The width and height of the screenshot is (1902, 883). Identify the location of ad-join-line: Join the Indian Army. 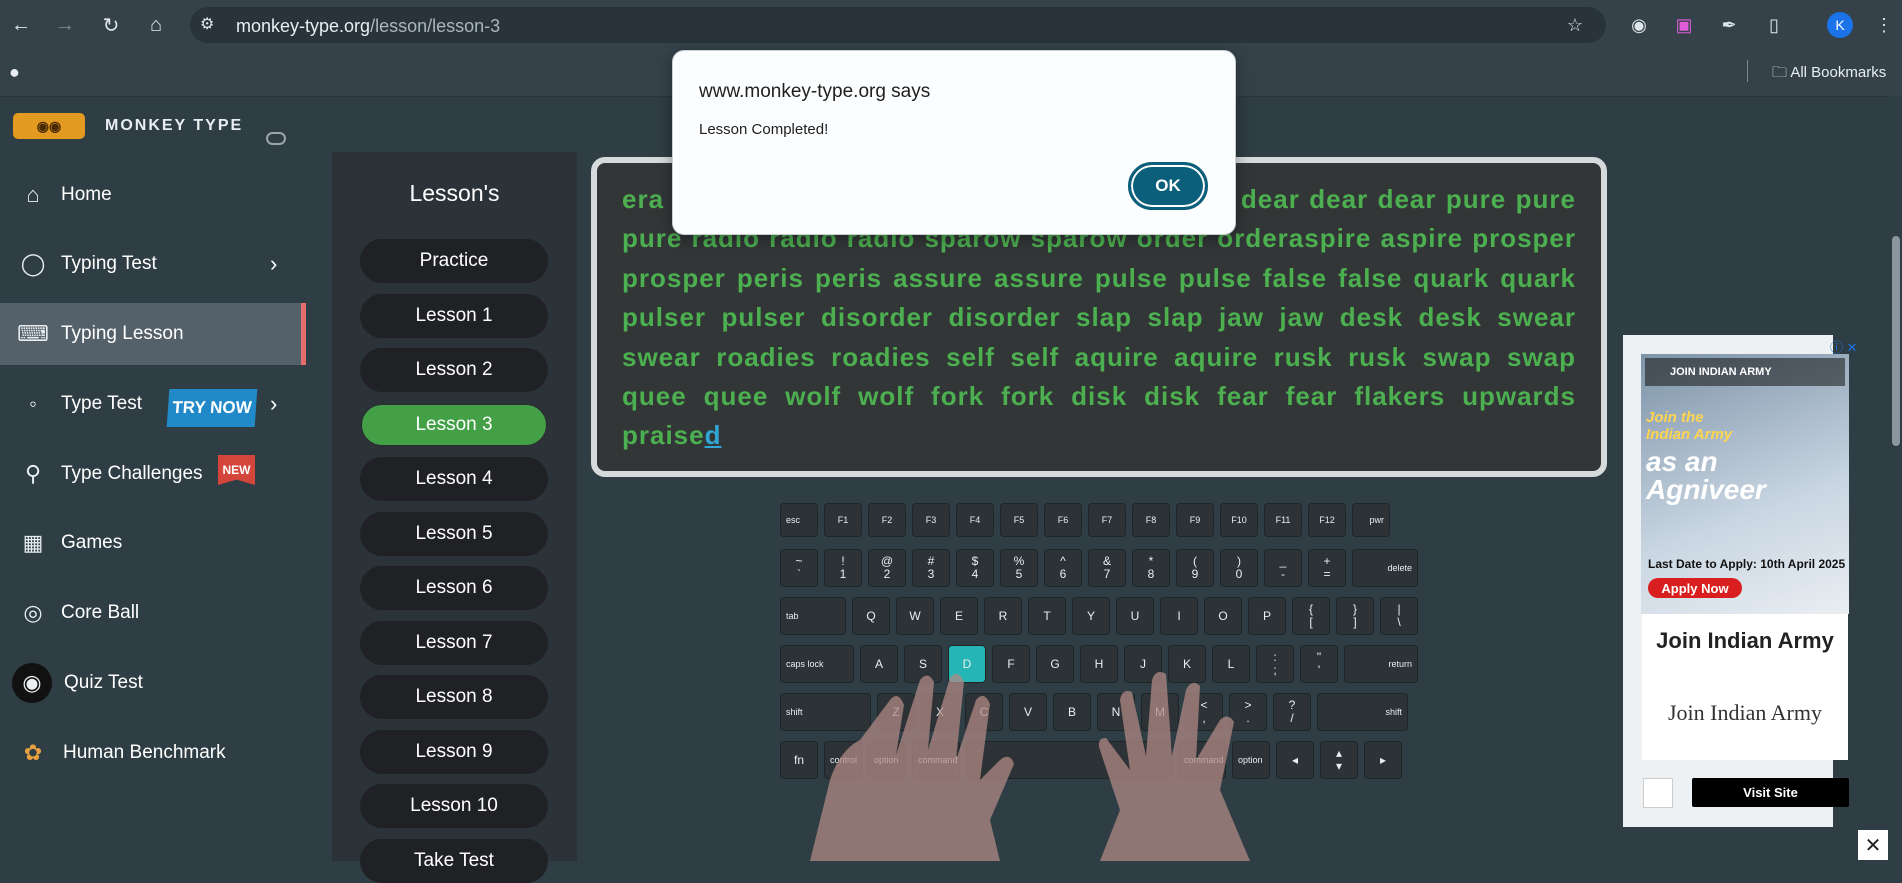
(1689, 426).